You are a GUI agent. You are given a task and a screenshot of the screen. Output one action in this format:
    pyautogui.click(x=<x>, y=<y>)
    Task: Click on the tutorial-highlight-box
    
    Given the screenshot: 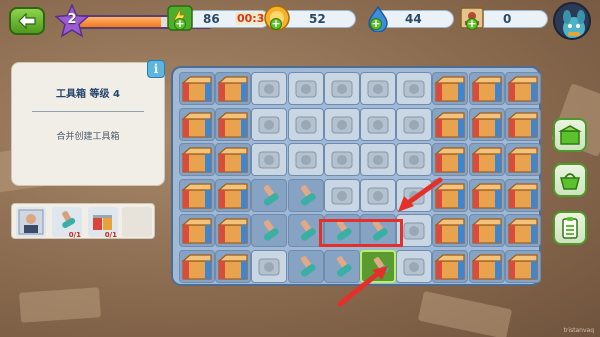 What is the action you would take?
    pyautogui.click(x=361, y=233)
    